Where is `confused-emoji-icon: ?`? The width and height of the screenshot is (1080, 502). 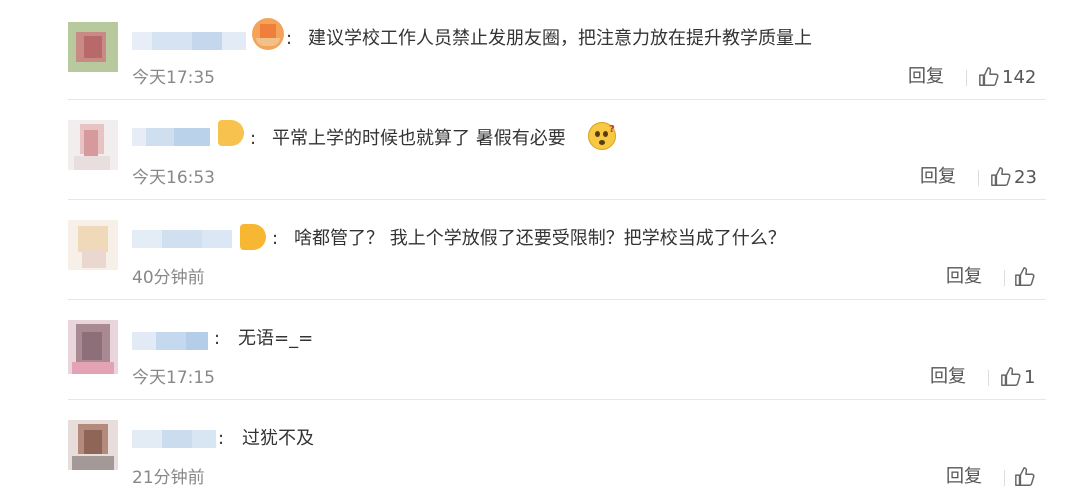 confused-emoji-icon: ? is located at coordinates (602, 136).